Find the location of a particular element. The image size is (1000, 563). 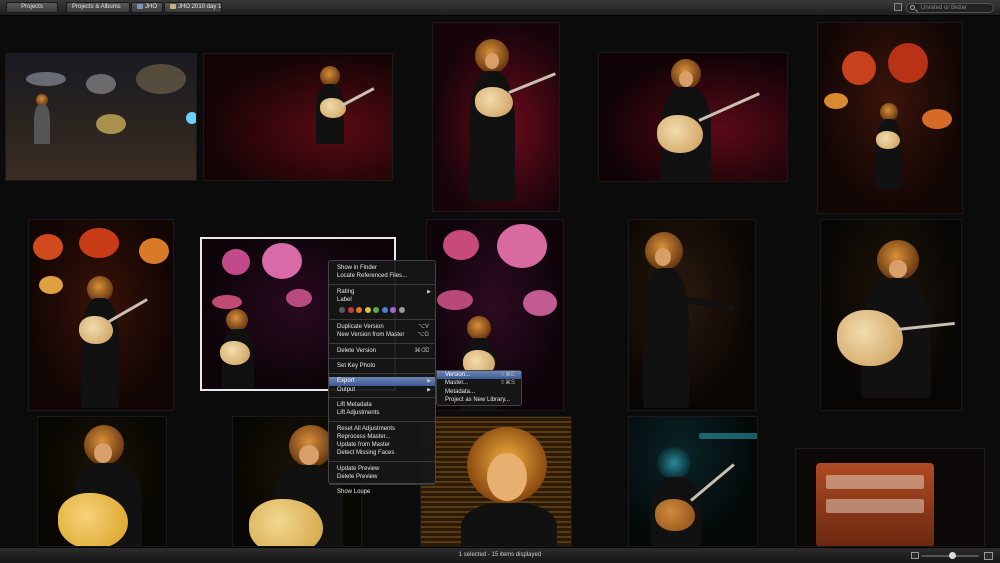

menu-item-label: Lift Metadata is located at coordinates (354, 404).